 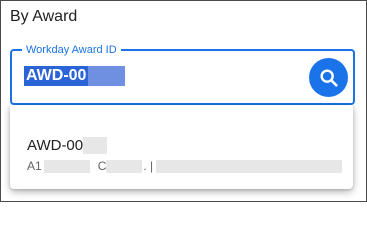 I want to click on option-secondary-text: A1 C . |, so click(x=185, y=166).